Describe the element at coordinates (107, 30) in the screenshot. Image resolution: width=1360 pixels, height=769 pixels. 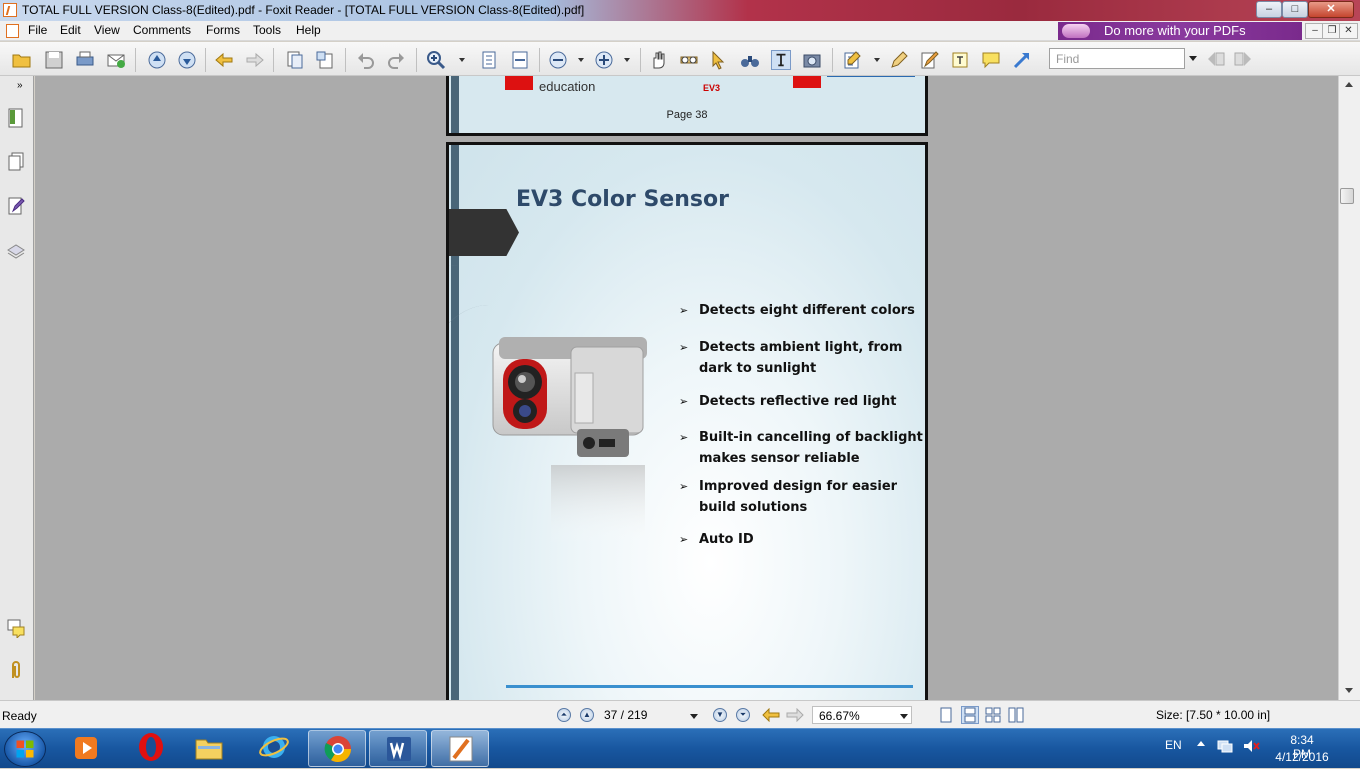
I see `menu-view: View` at that location.